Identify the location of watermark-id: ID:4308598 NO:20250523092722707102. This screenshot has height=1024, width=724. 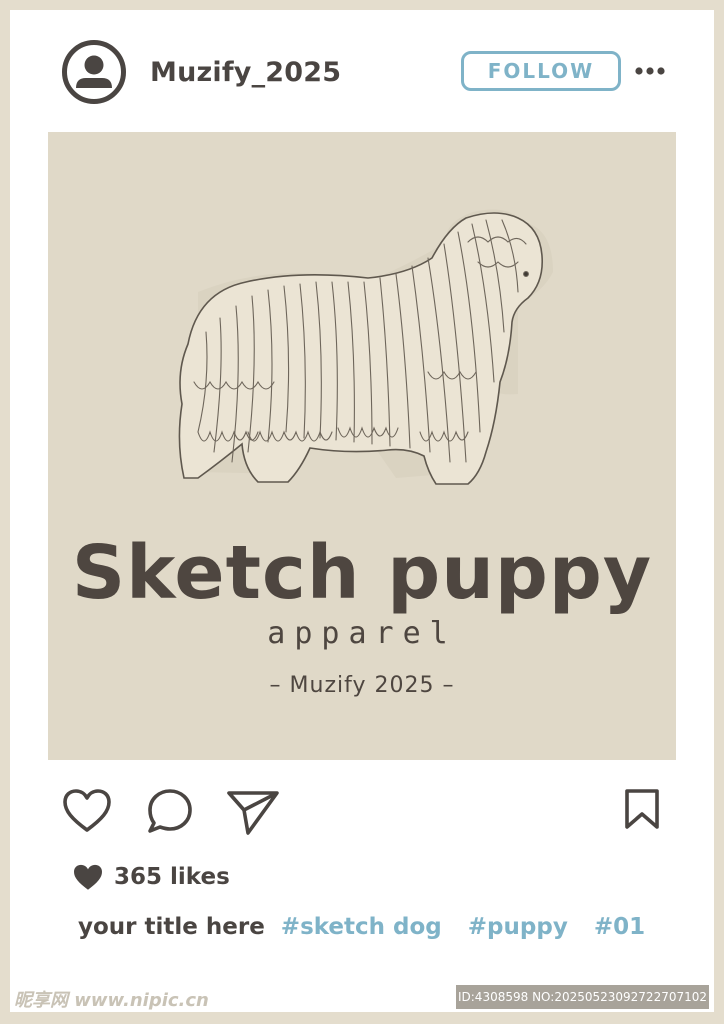
(582, 997).